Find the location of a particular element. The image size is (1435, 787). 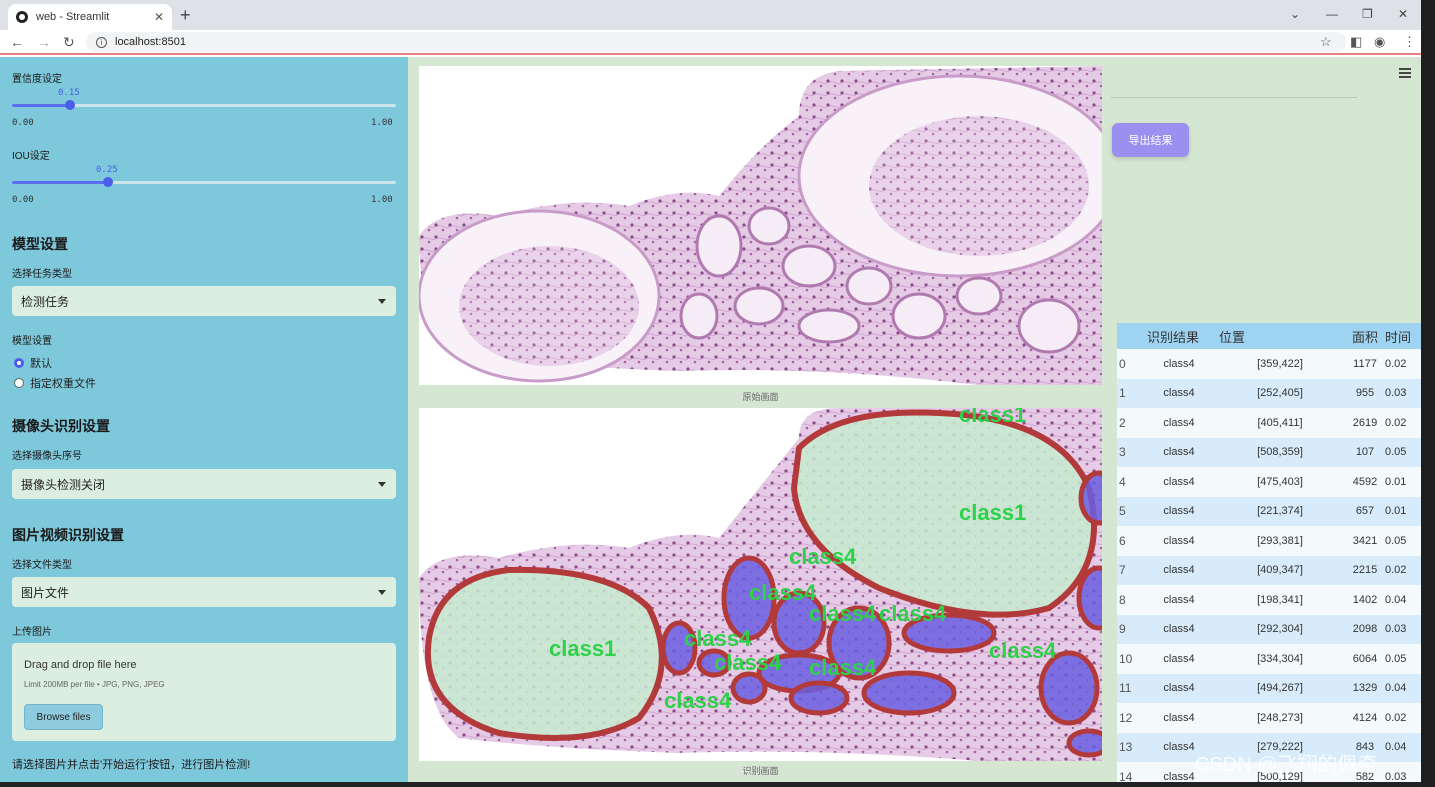

new-tab-icon: + is located at coordinates (185, 15).